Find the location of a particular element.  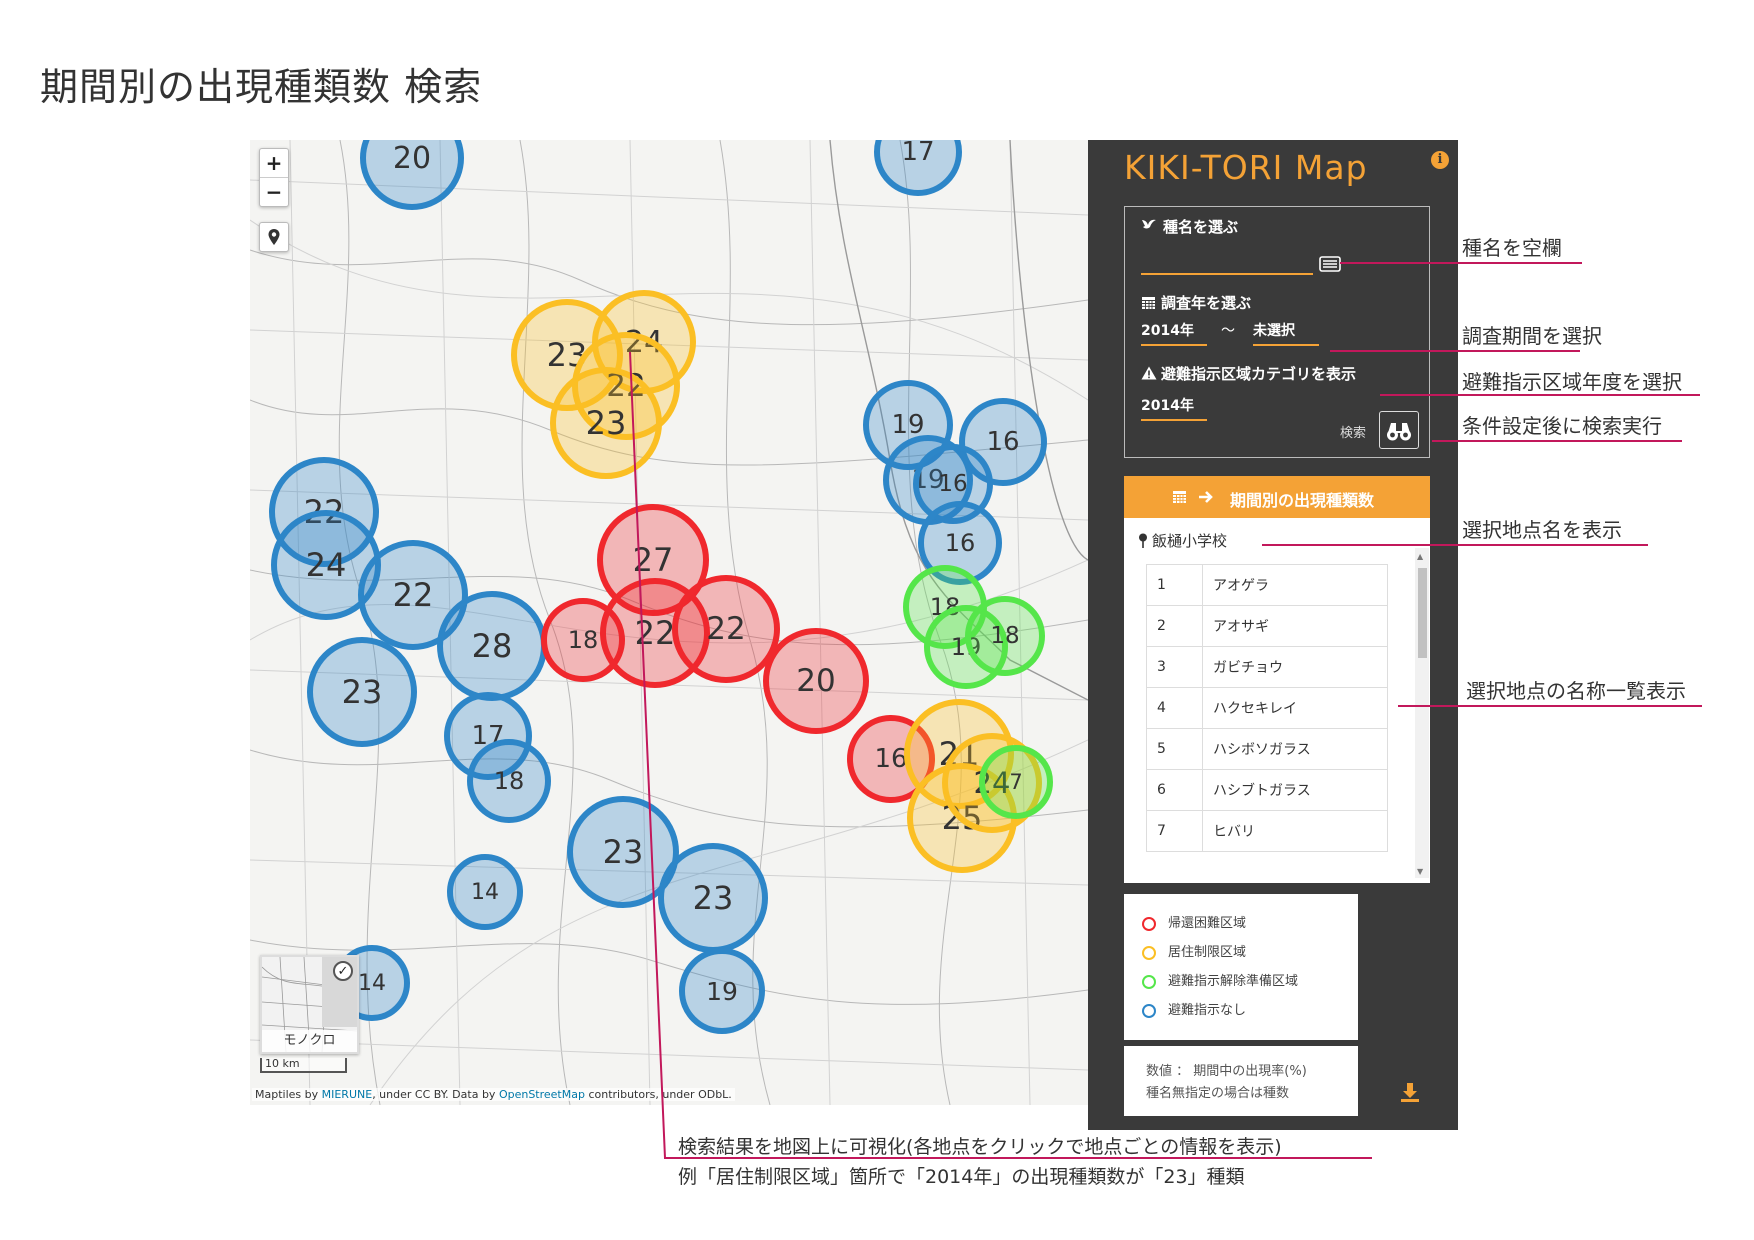

cluster-value: 19 is located at coordinates (722, 991).